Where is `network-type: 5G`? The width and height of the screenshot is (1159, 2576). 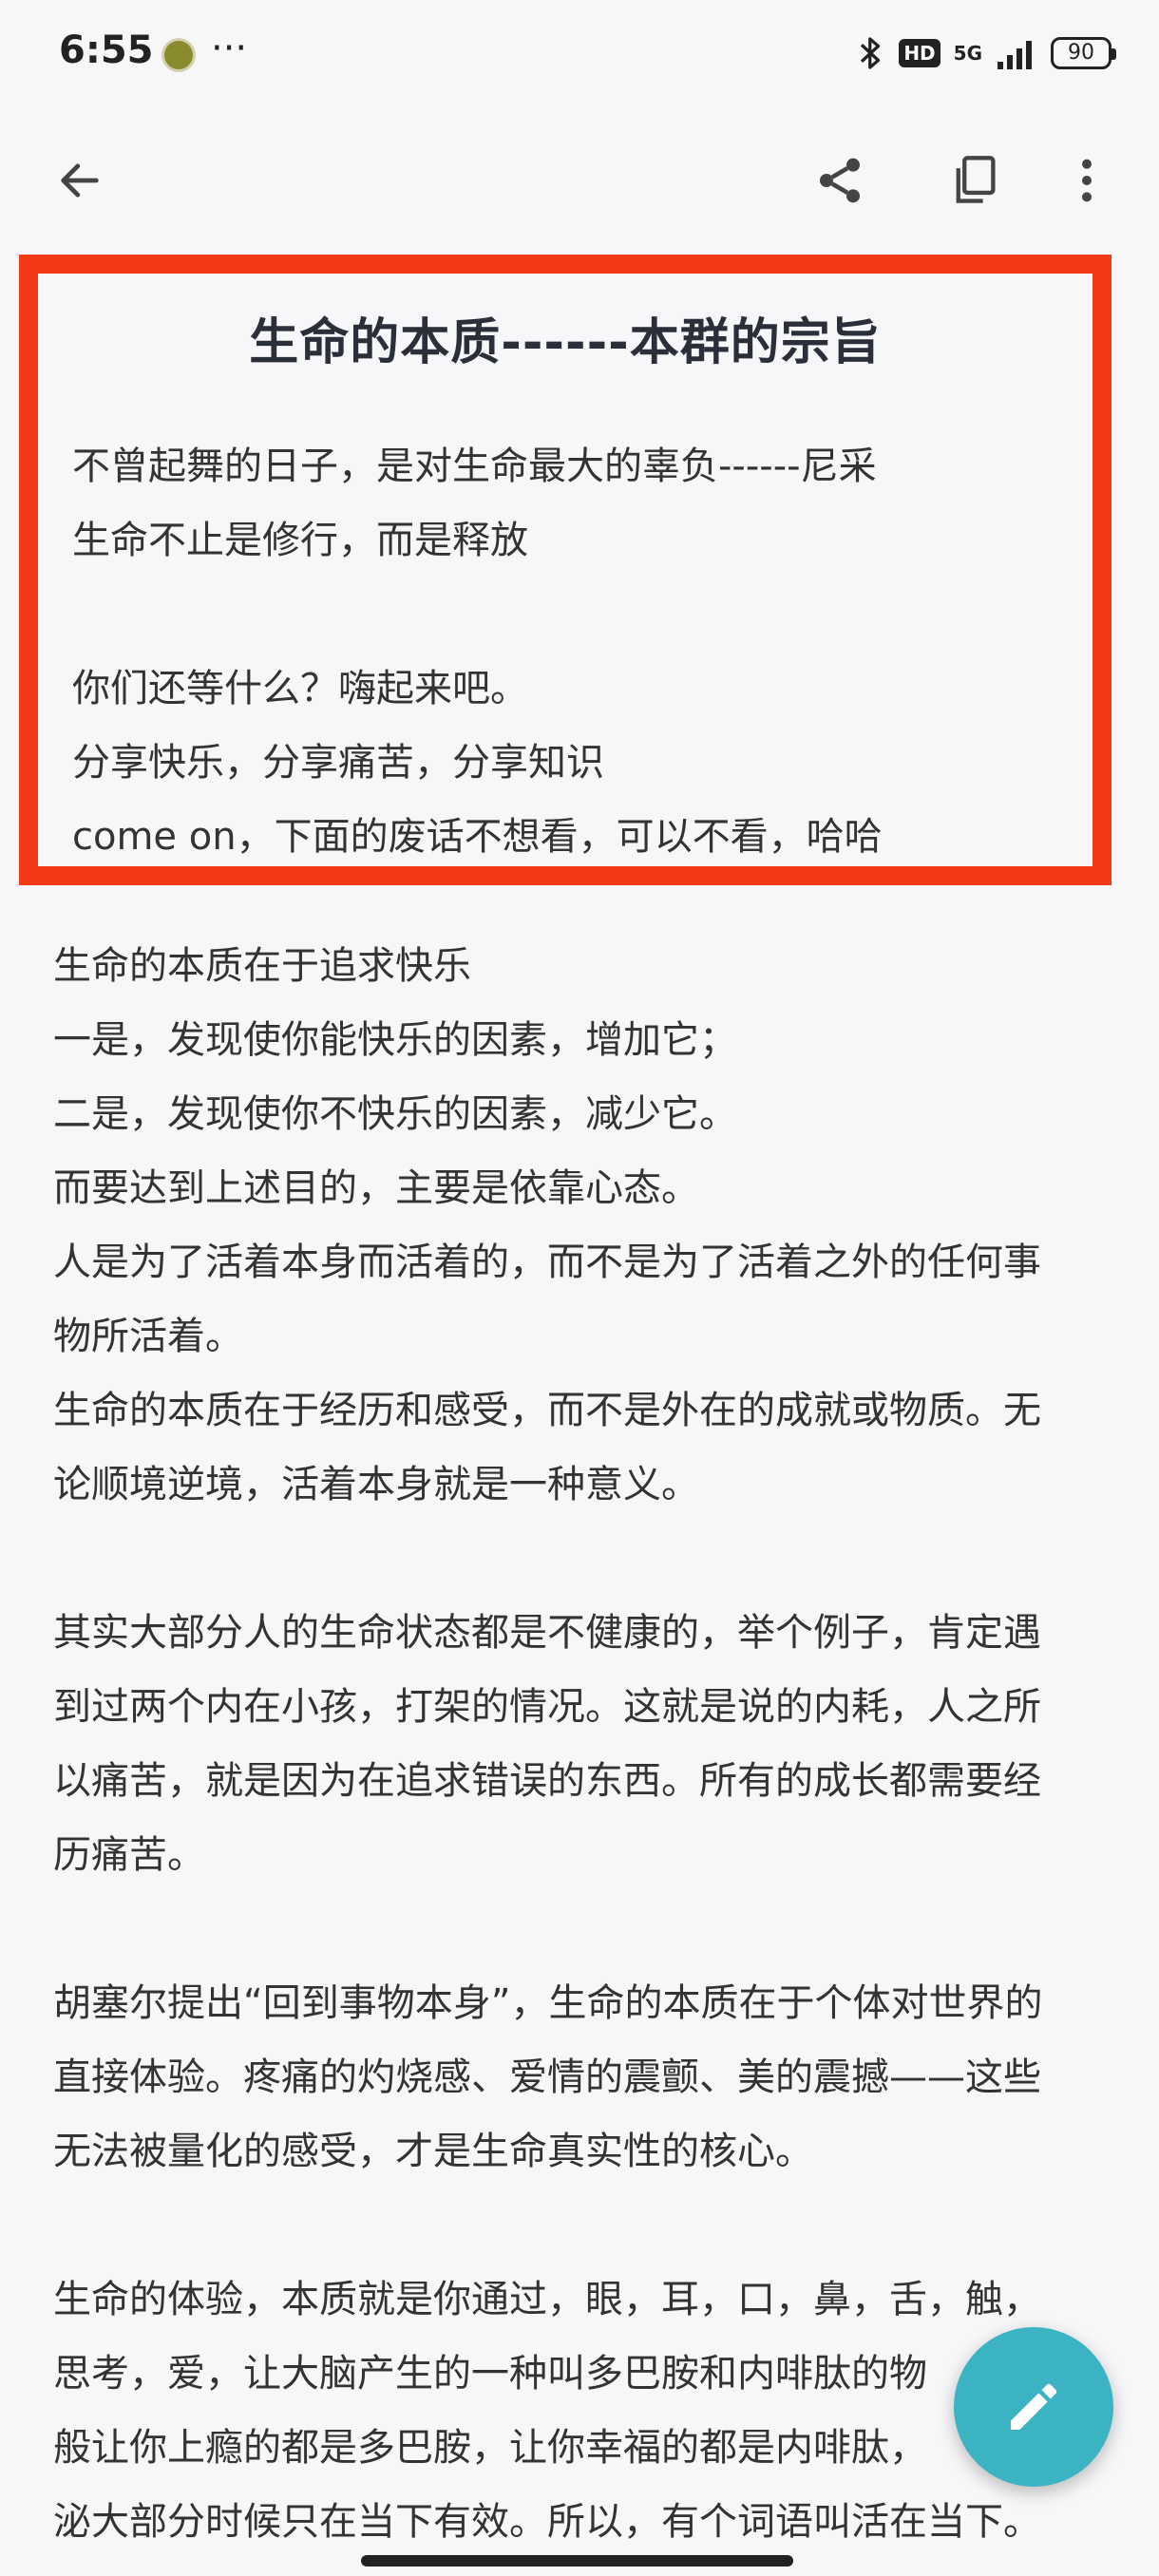 network-type: 5G is located at coordinates (967, 53).